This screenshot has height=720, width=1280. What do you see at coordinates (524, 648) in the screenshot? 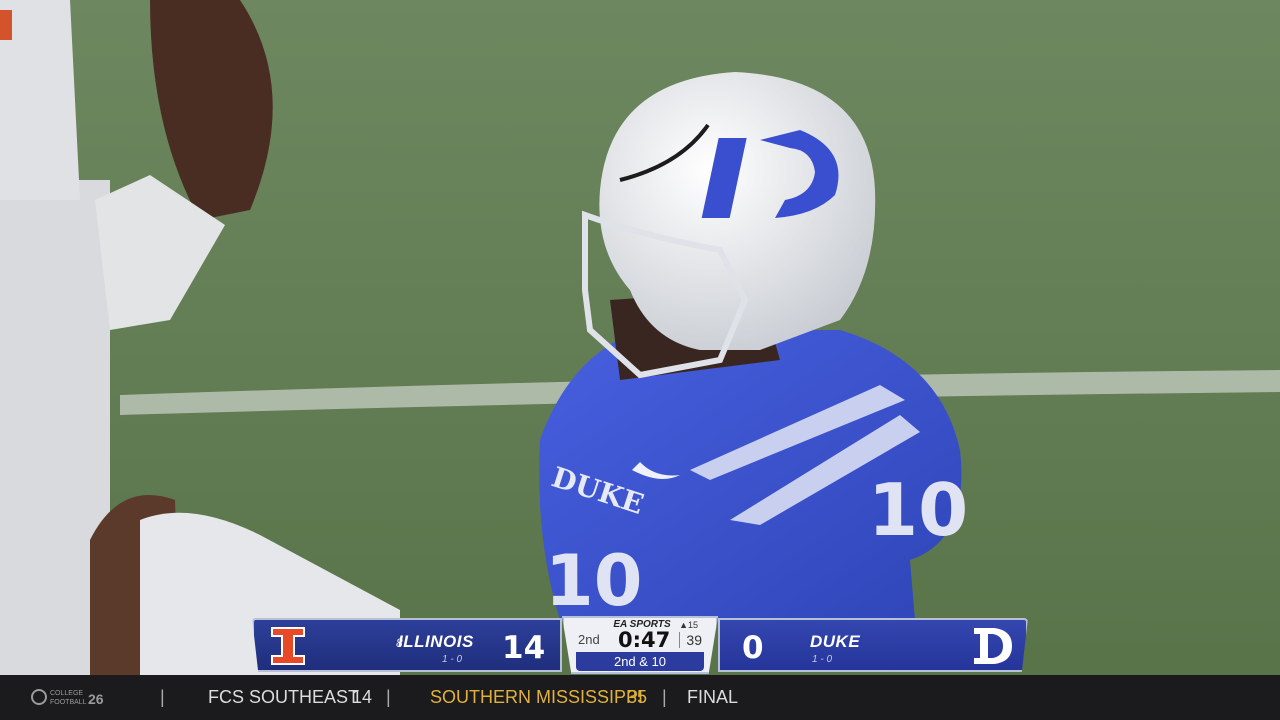
I see `away-team-score: 14` at bounding box center [524, 648].